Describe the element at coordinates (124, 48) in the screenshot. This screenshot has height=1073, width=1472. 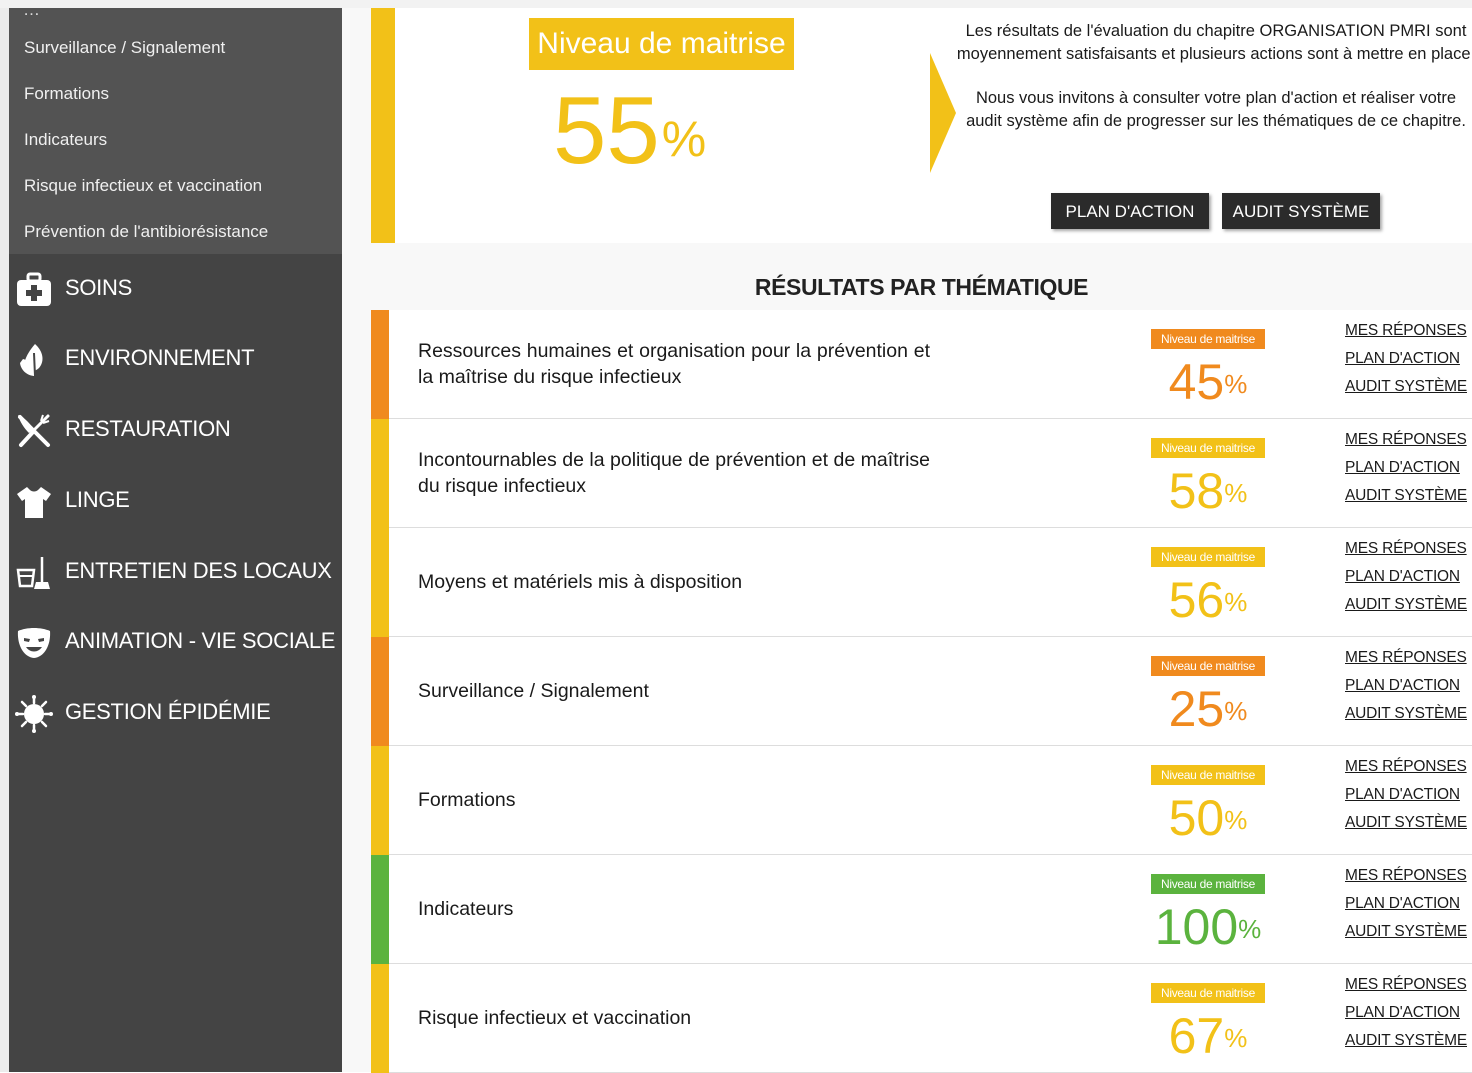
I see `submenu-item-surveillance: Surveillance / Signalement` at that location.